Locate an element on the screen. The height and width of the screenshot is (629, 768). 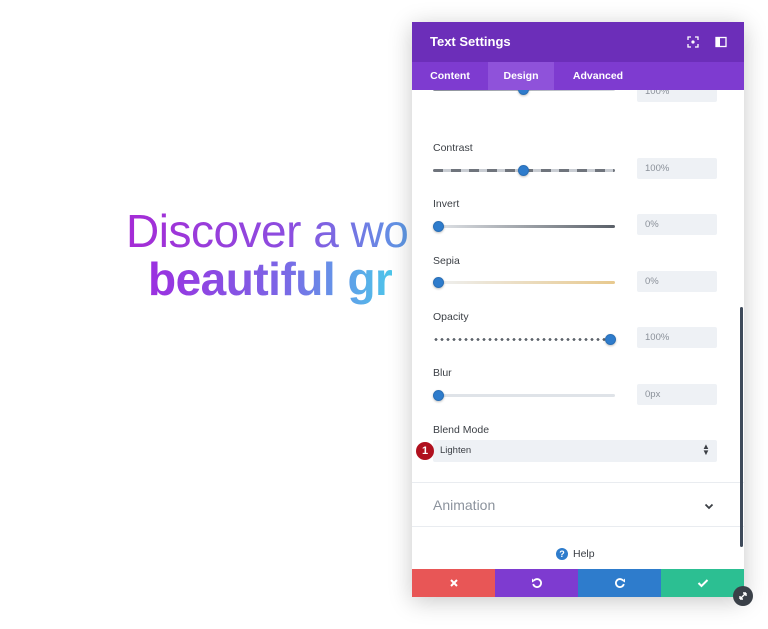
sepia-label: Sepia is located at coordinates (446, 261).